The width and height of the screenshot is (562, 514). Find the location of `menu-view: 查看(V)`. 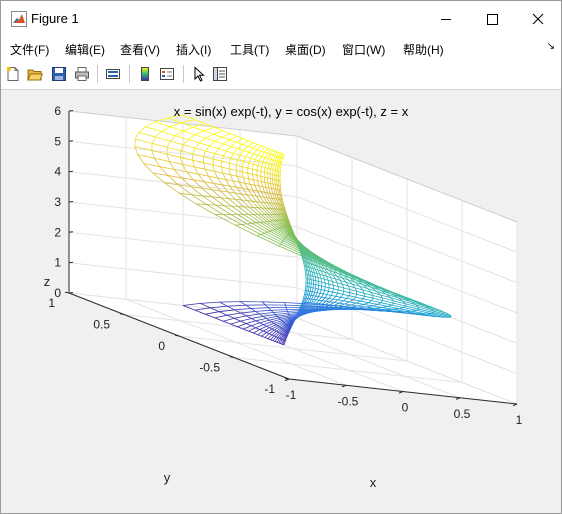

menu-view: 查看(V) is located at coordinates (140, 49).